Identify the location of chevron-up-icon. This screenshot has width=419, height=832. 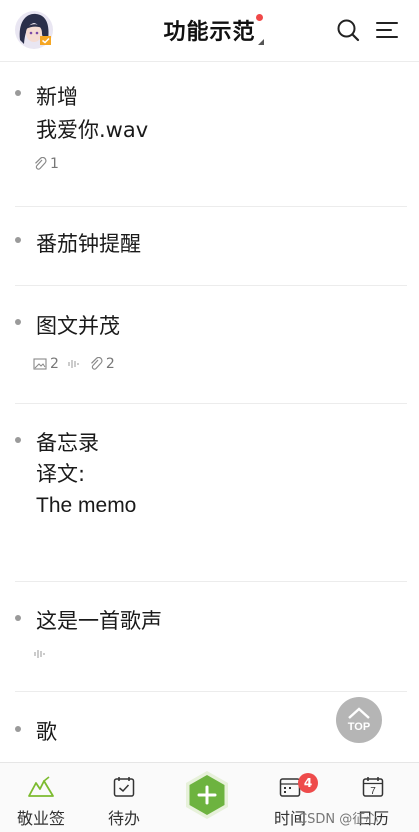
(359, 713).